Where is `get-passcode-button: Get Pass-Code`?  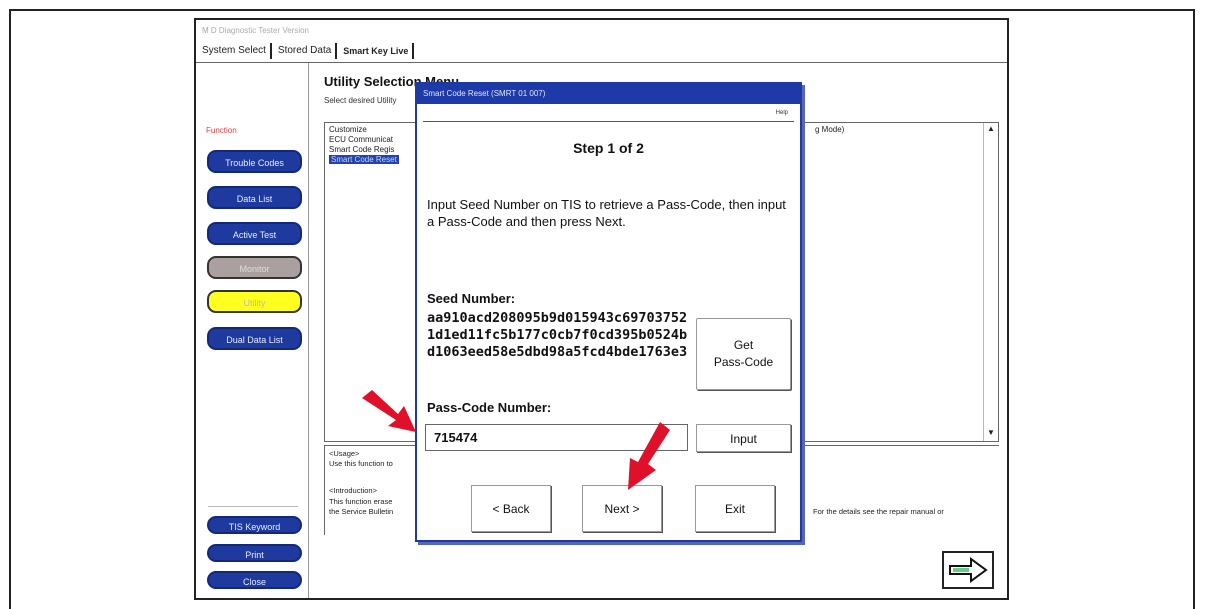 get-passcode-button: Get Pass-Code is located at coordinates (743, 354).